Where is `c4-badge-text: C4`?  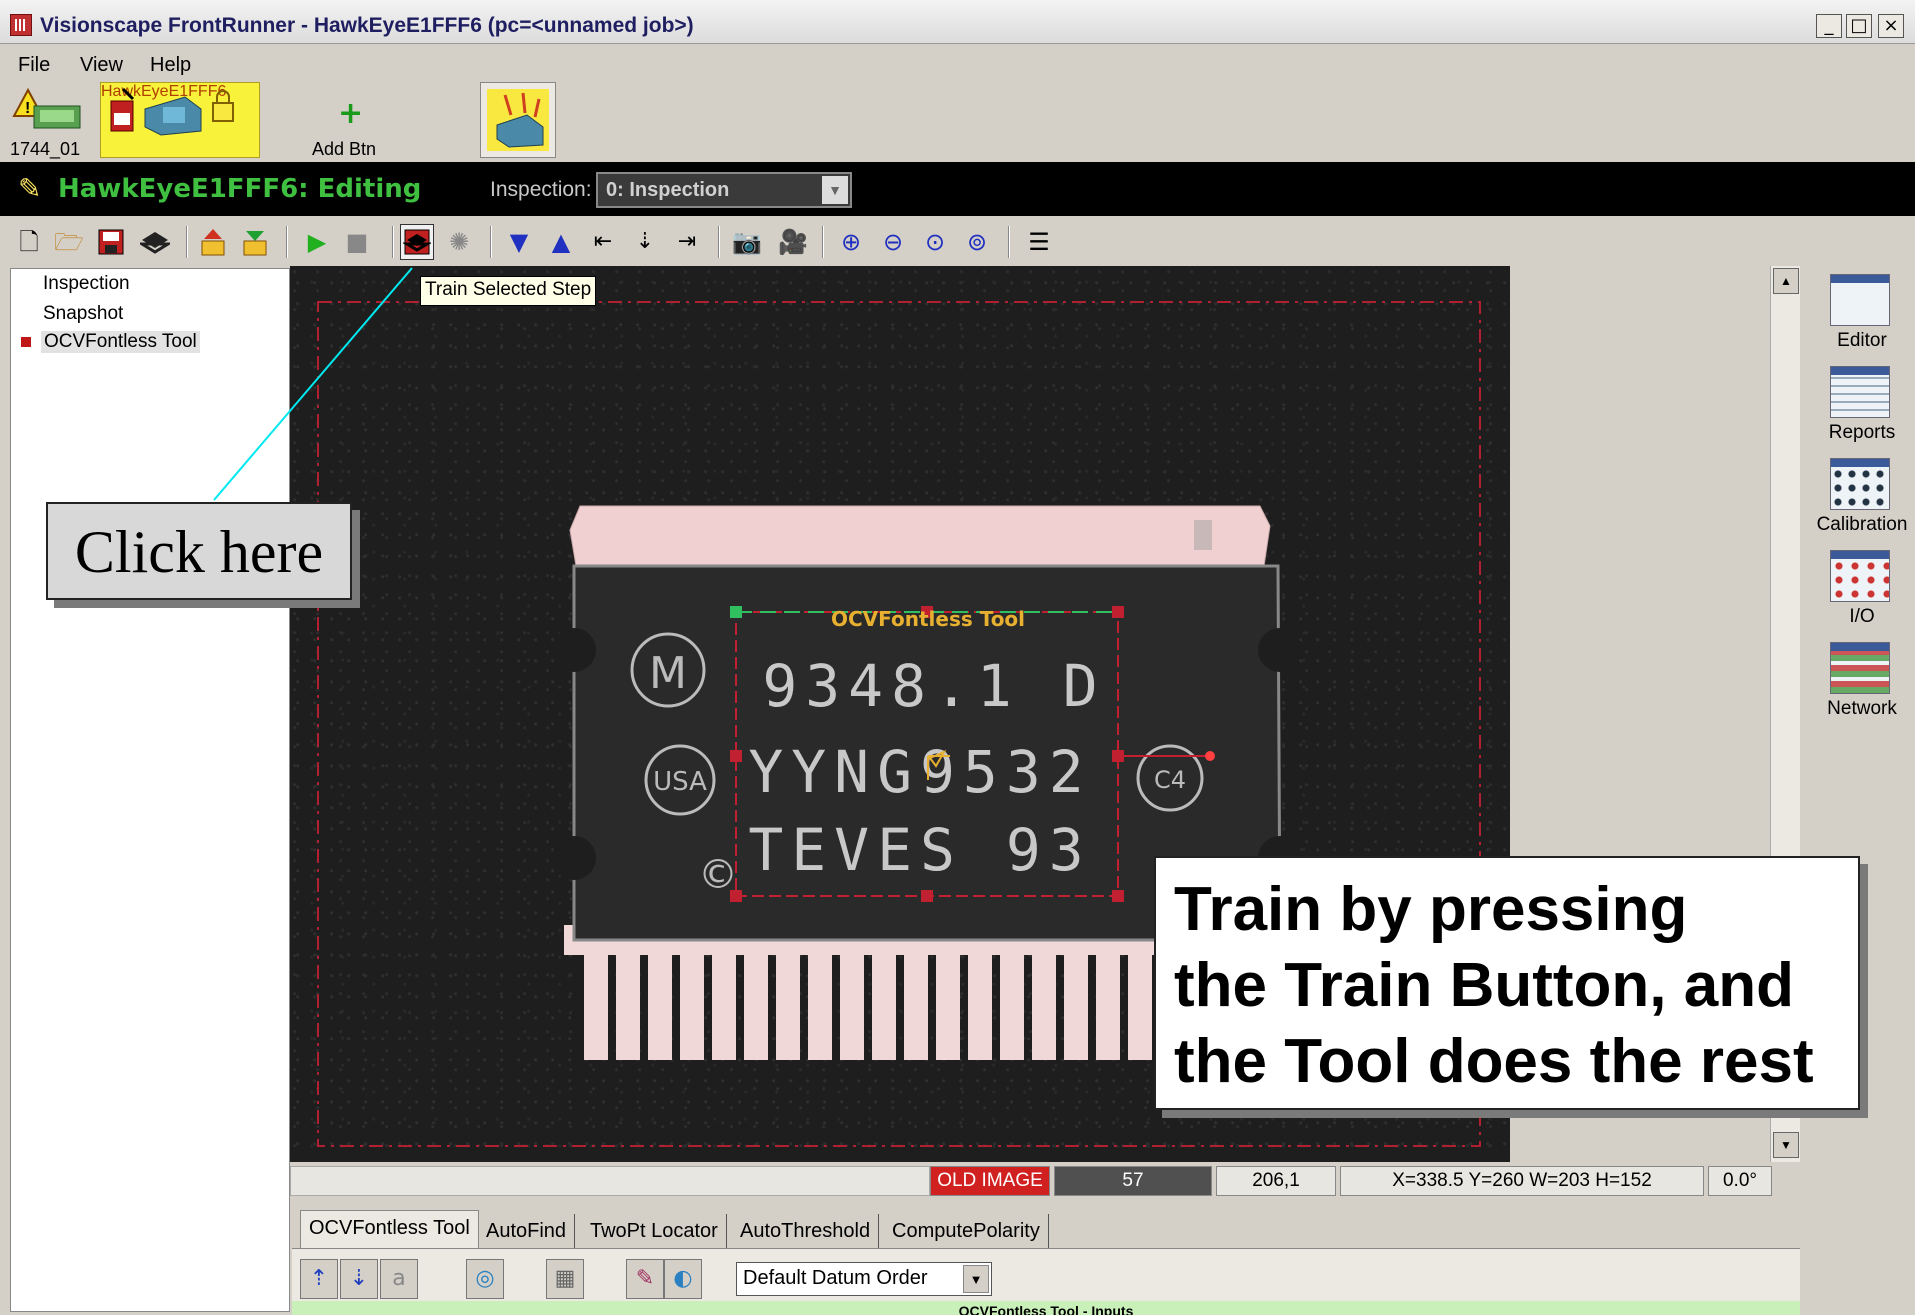
c4-badge-text: C4 is located at coordinates (1170, 780).